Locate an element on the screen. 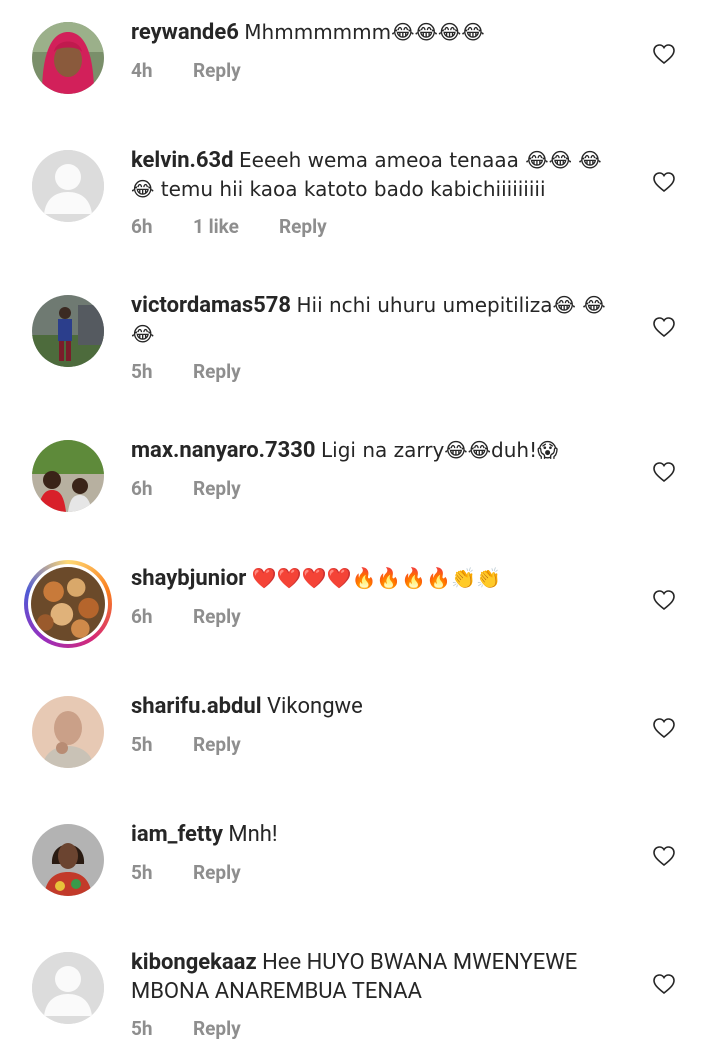 This screenshot has height=1050, width=720. comment-username: sharifu.abdul is located at coordinates (196, 706).